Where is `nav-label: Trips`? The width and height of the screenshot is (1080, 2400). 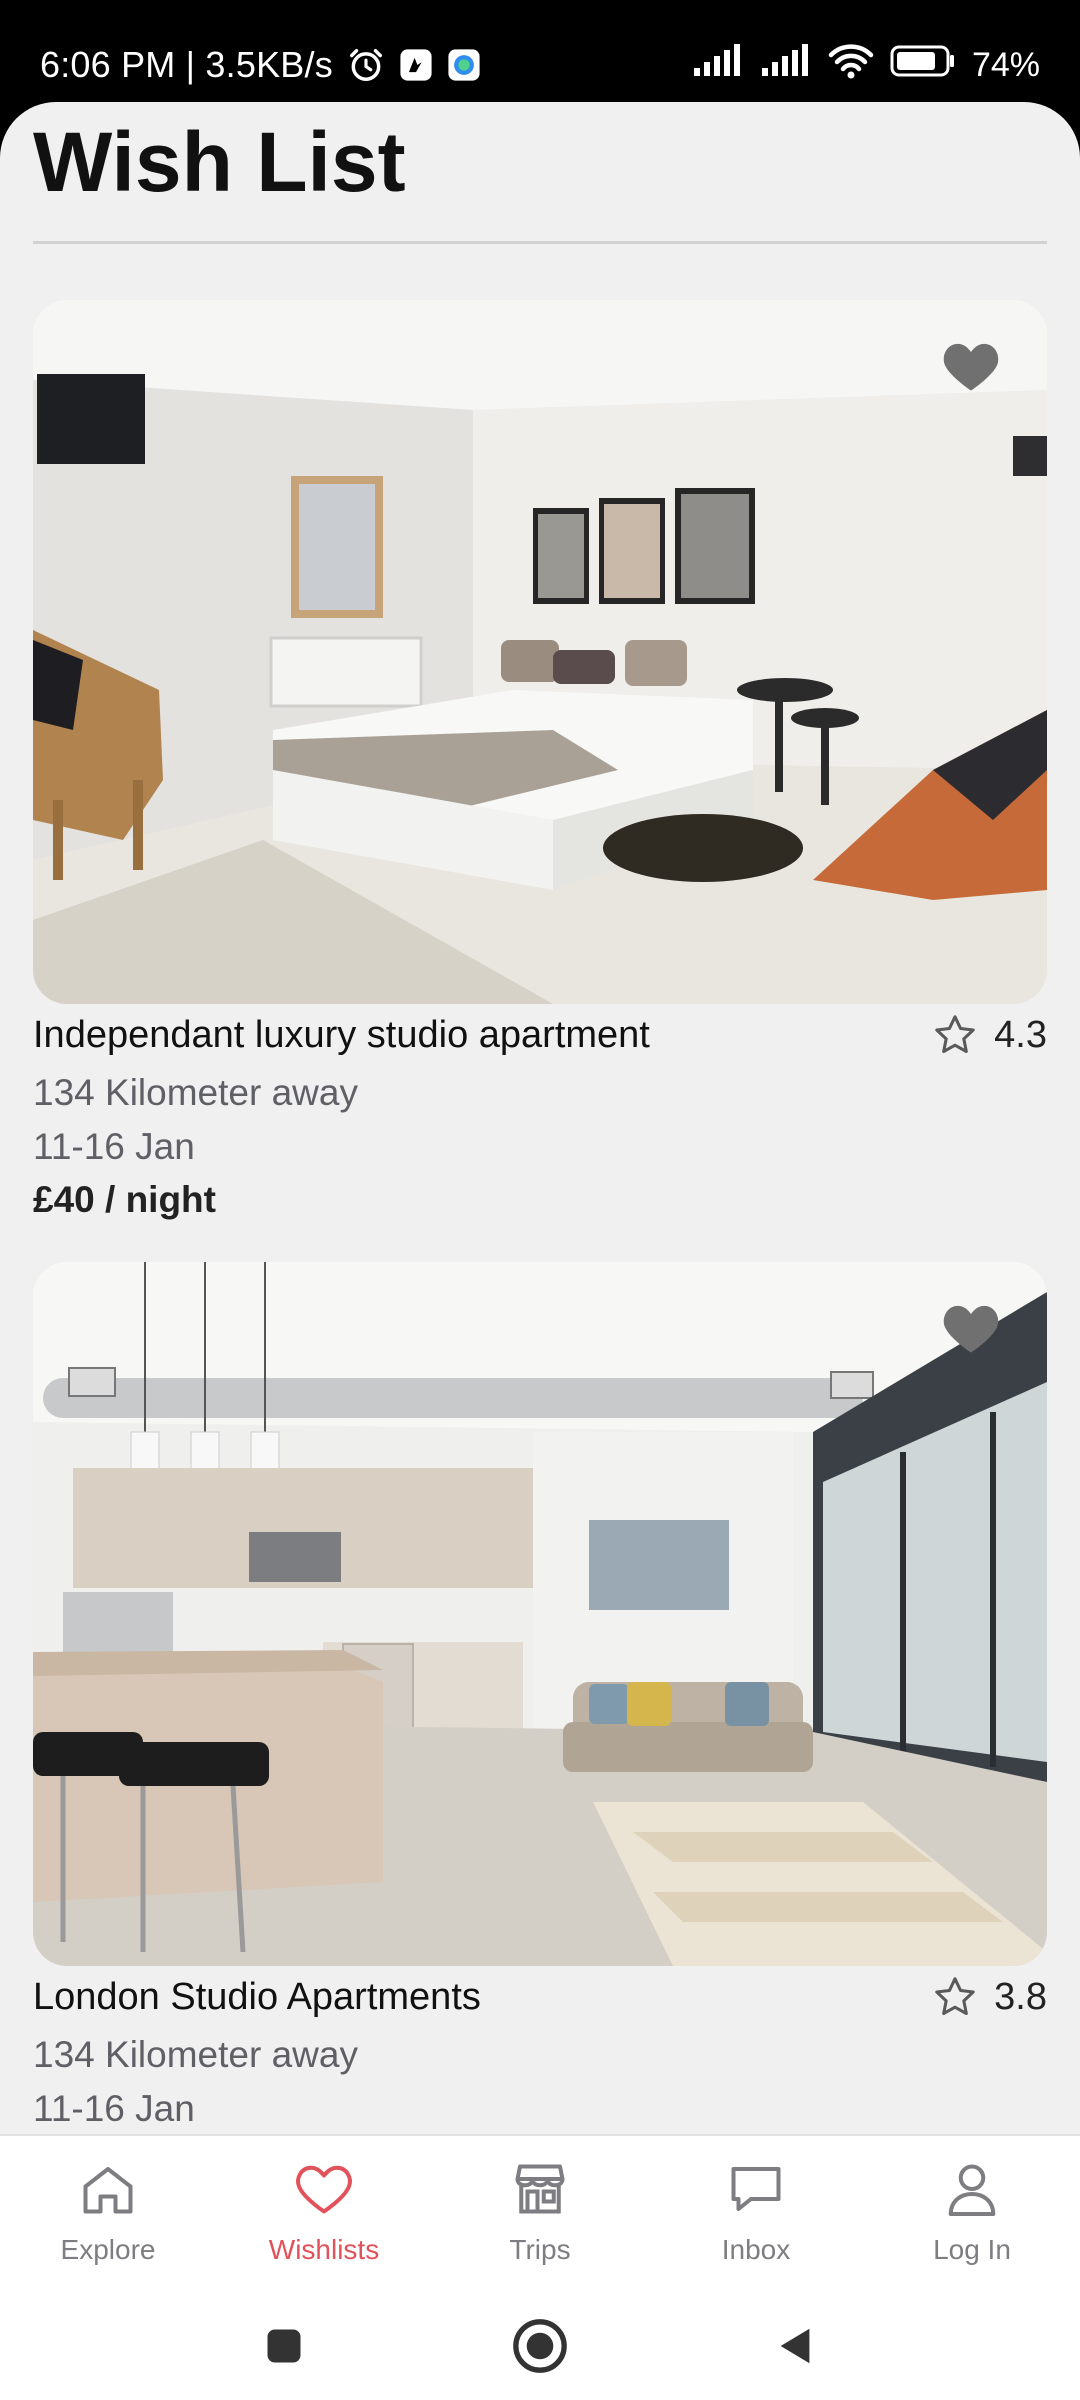 nav-label: Trips is located at coordinates (540, 2249).